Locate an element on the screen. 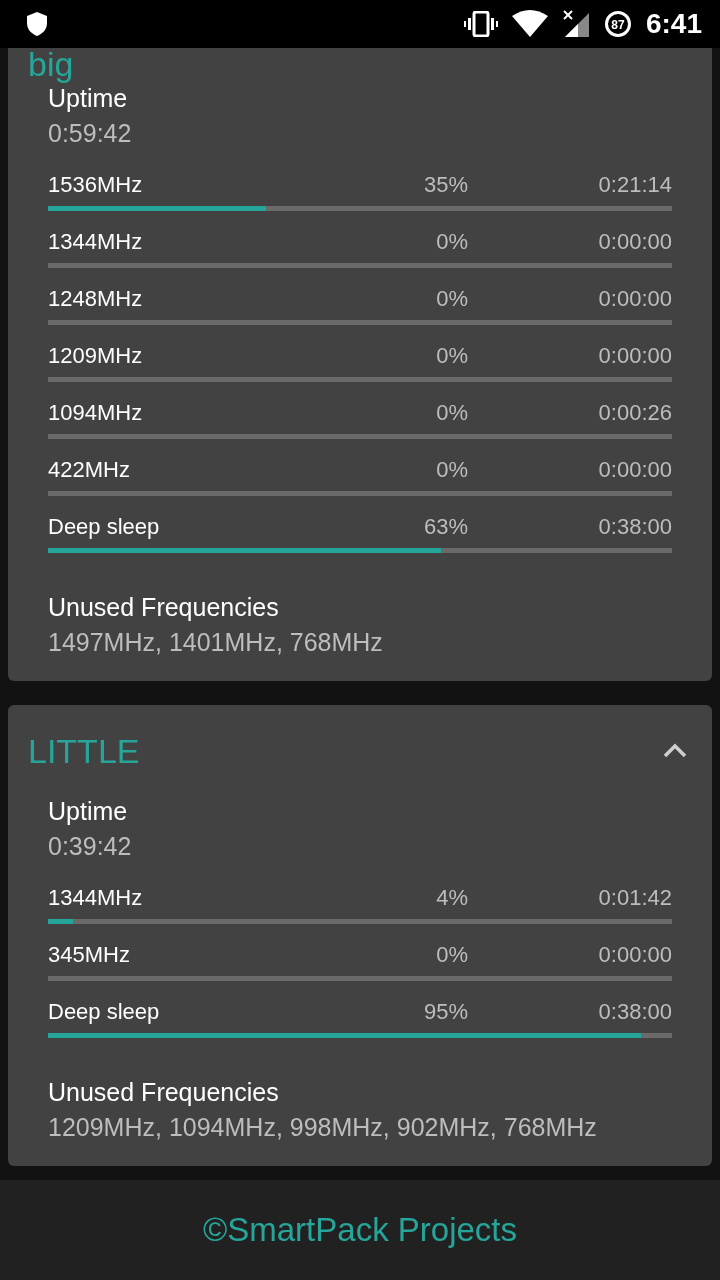 The width and height of the screenshot is (720, 1280). time-value: 0:00:26 is located at coordinates (634, 413).